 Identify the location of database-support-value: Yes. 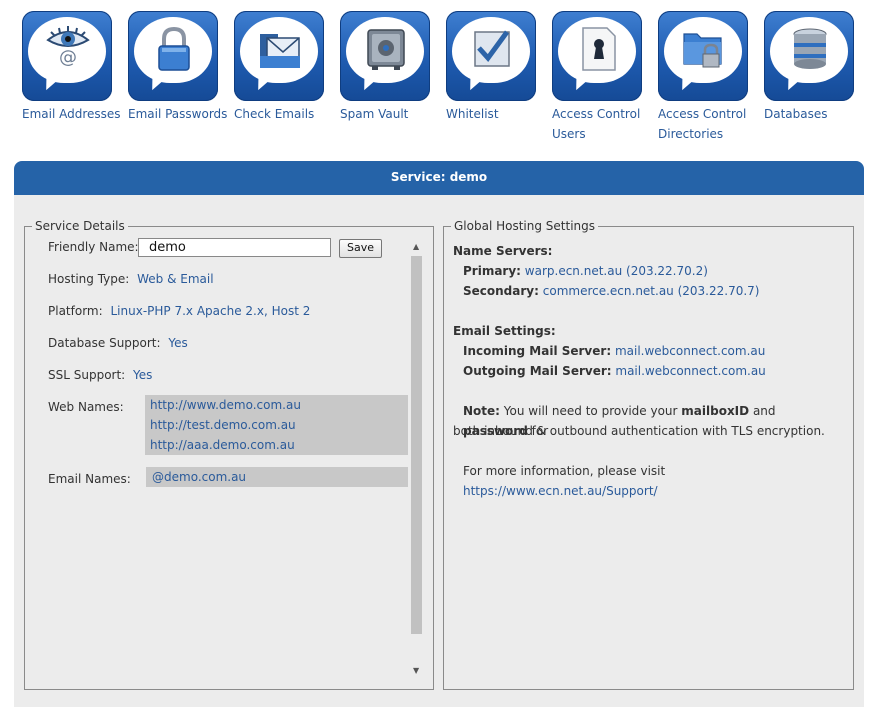
(178, 343).